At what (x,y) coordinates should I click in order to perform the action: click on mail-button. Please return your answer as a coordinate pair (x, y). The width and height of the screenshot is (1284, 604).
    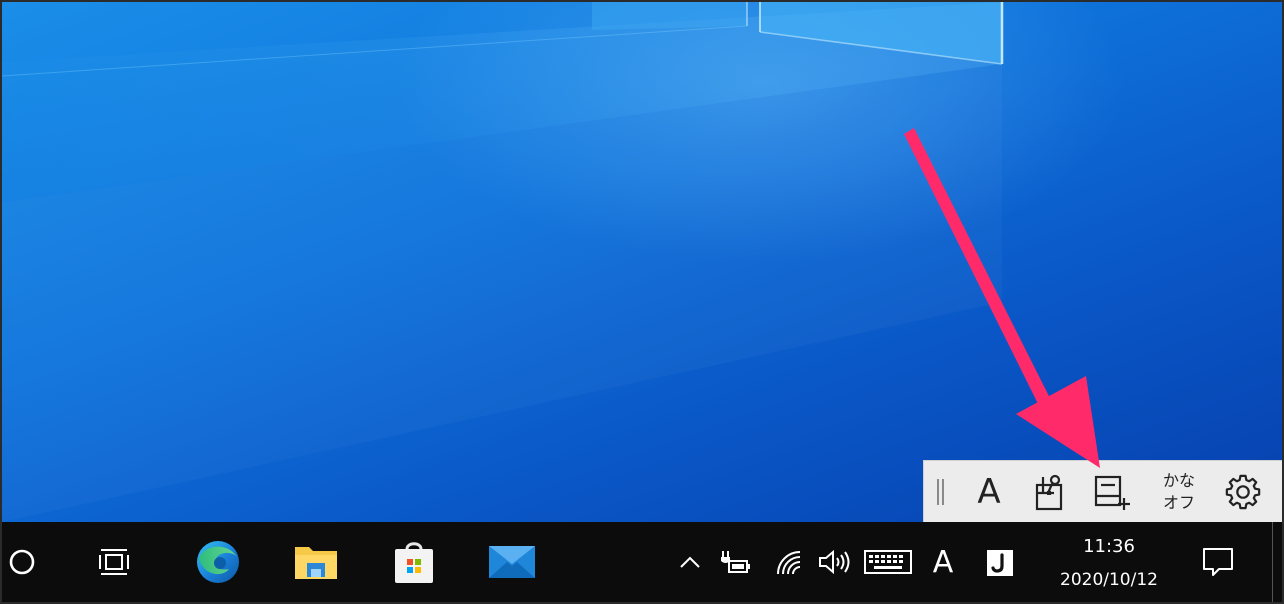
    Looking at the image, I should click on (512, 562).